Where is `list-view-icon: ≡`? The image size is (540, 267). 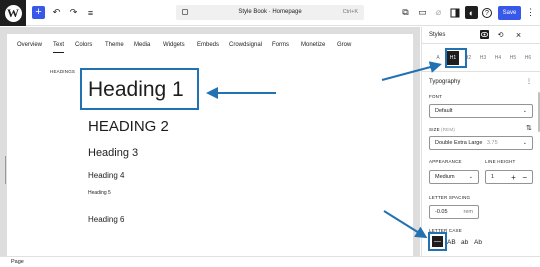 list-view-icon: ≡ is located at coordinates (90, 12).